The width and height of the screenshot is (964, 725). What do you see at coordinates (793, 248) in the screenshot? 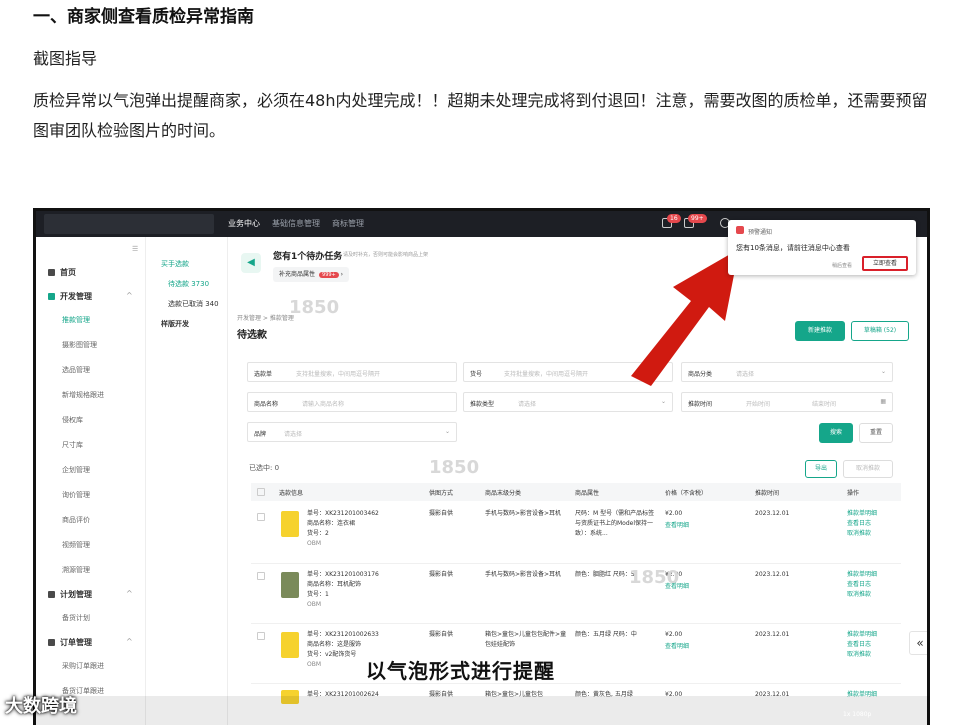
I see `notification-body: 您有10条消息，请前往消息中心查看` at bounding box center [793, 248].